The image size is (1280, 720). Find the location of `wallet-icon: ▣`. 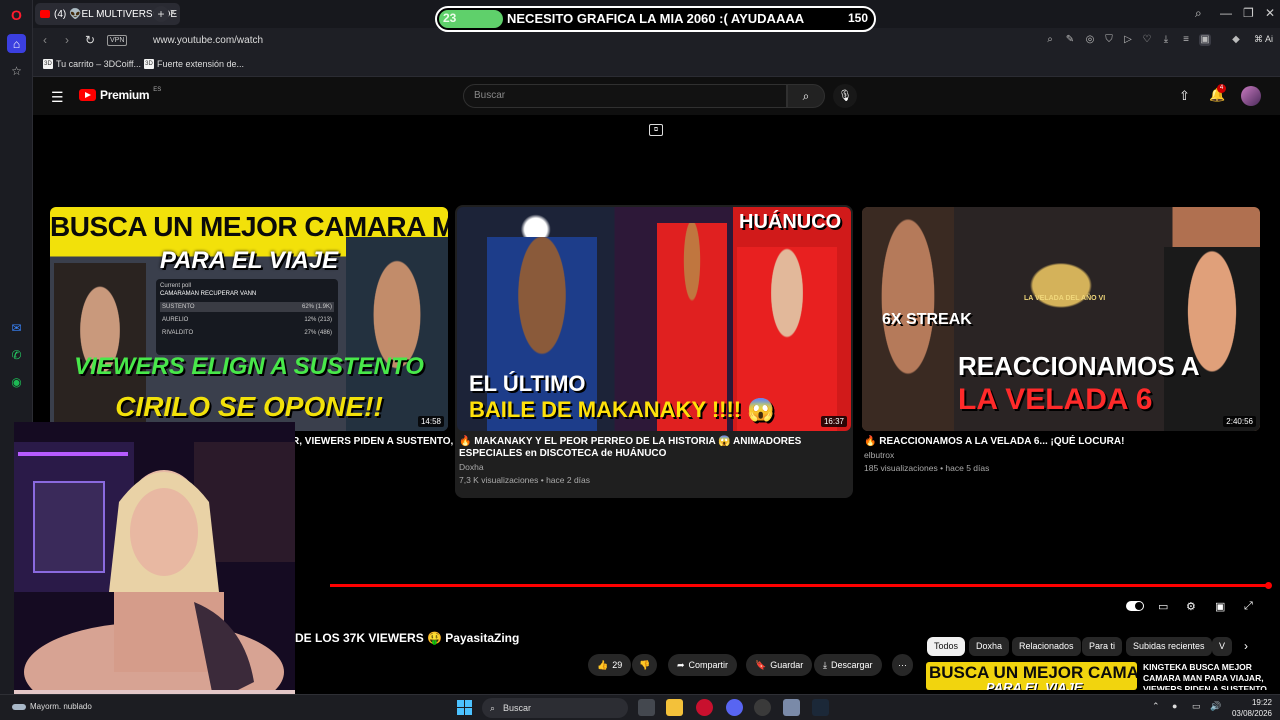

wallet-icon: ▣ is located at coordinates (1205, 40).